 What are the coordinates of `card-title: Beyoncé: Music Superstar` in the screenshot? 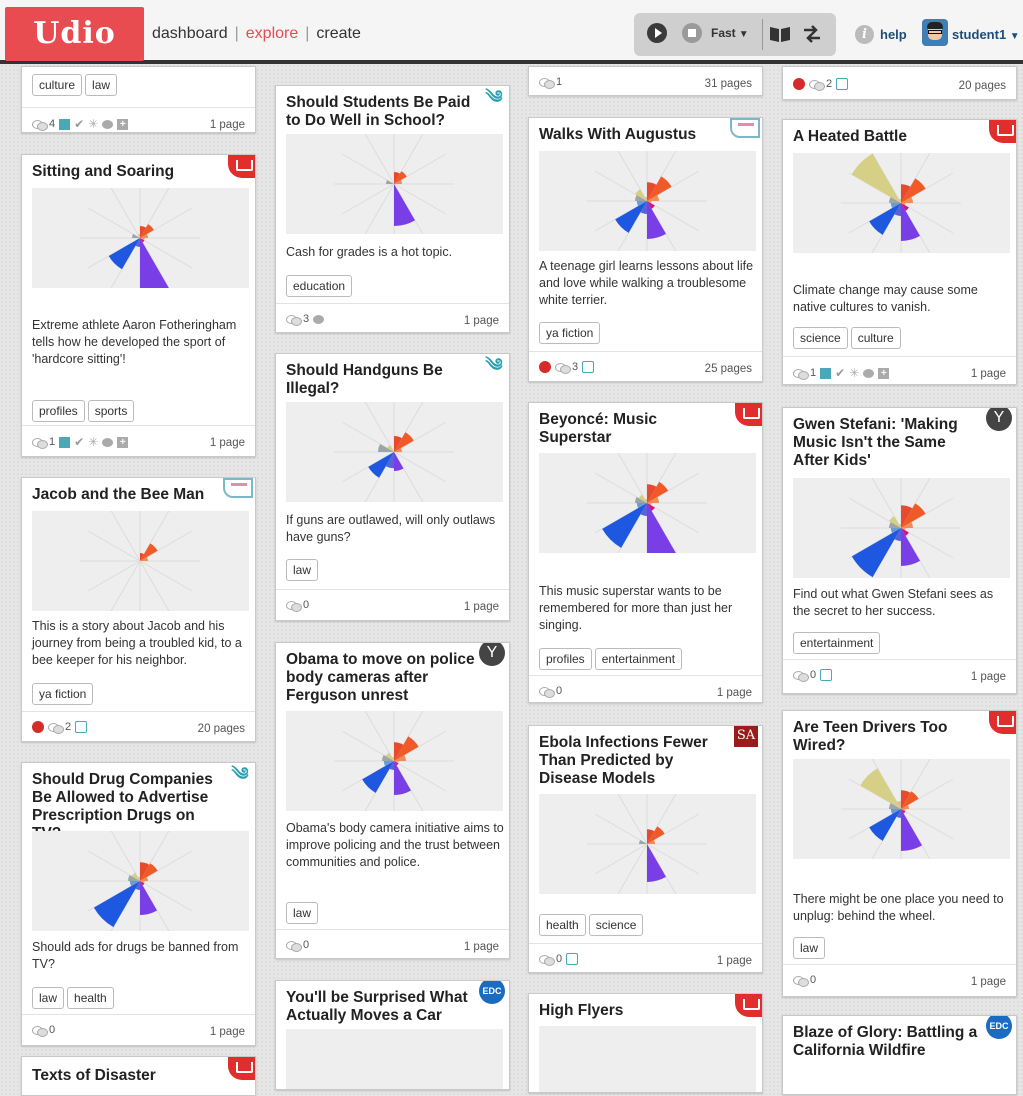 It's located at (634, 429).